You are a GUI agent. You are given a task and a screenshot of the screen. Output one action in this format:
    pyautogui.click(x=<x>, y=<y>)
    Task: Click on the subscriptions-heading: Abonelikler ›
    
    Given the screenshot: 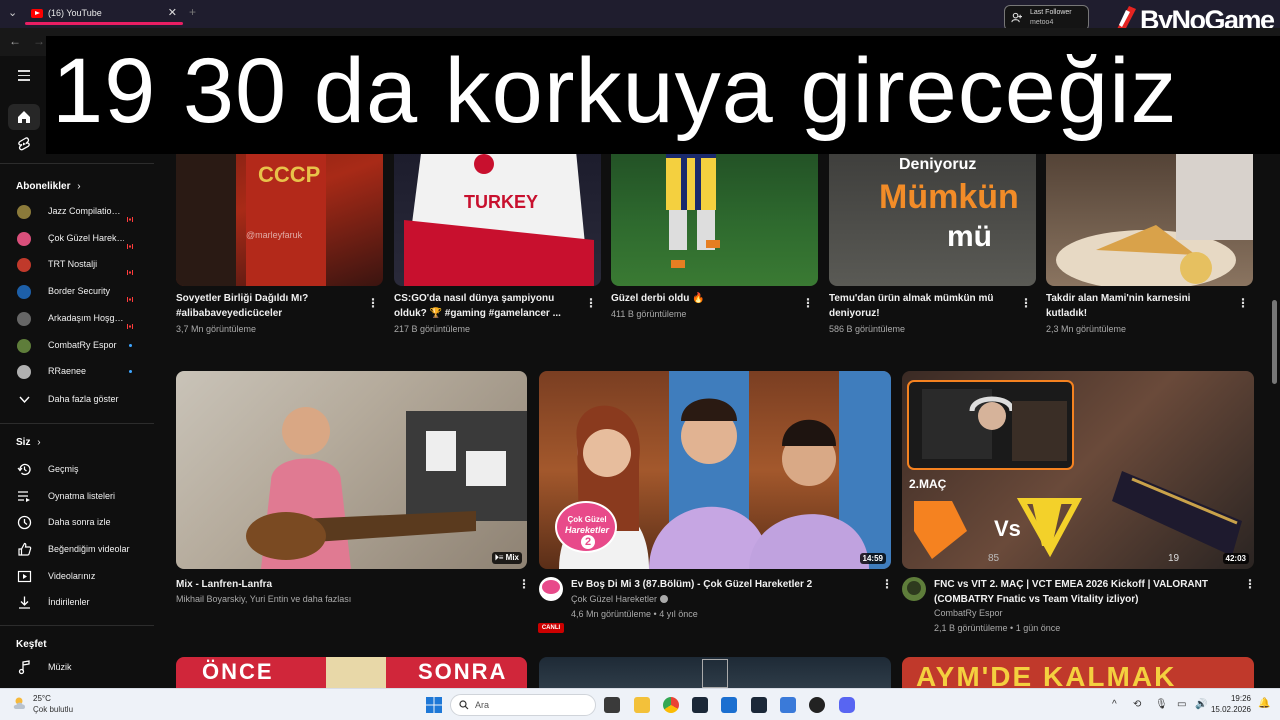 What is the action you would take?
    pyautogui.click(x=48, y=186)
    